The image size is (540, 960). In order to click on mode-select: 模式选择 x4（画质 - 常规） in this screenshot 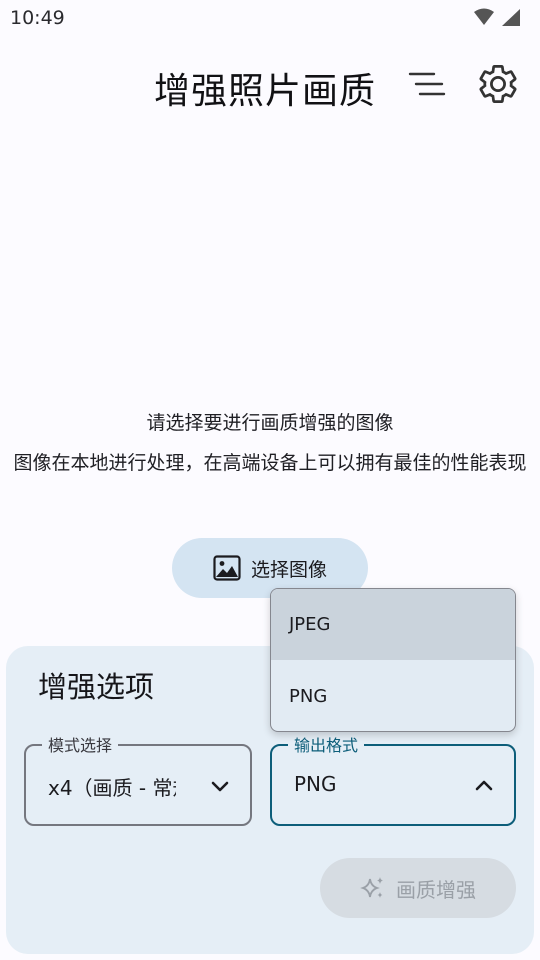, I will do `click(138, 779)`.